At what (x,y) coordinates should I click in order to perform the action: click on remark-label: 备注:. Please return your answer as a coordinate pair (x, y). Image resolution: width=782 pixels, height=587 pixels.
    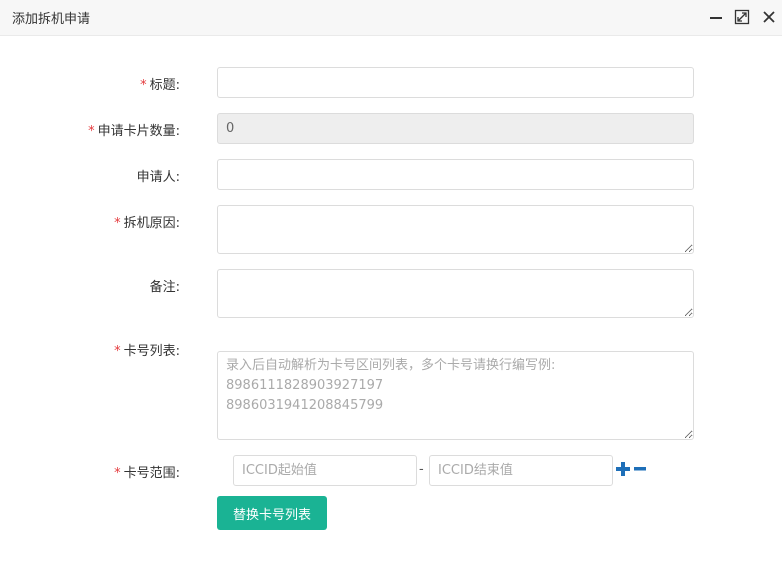
    Looking at the image, I should click on (90, 285).